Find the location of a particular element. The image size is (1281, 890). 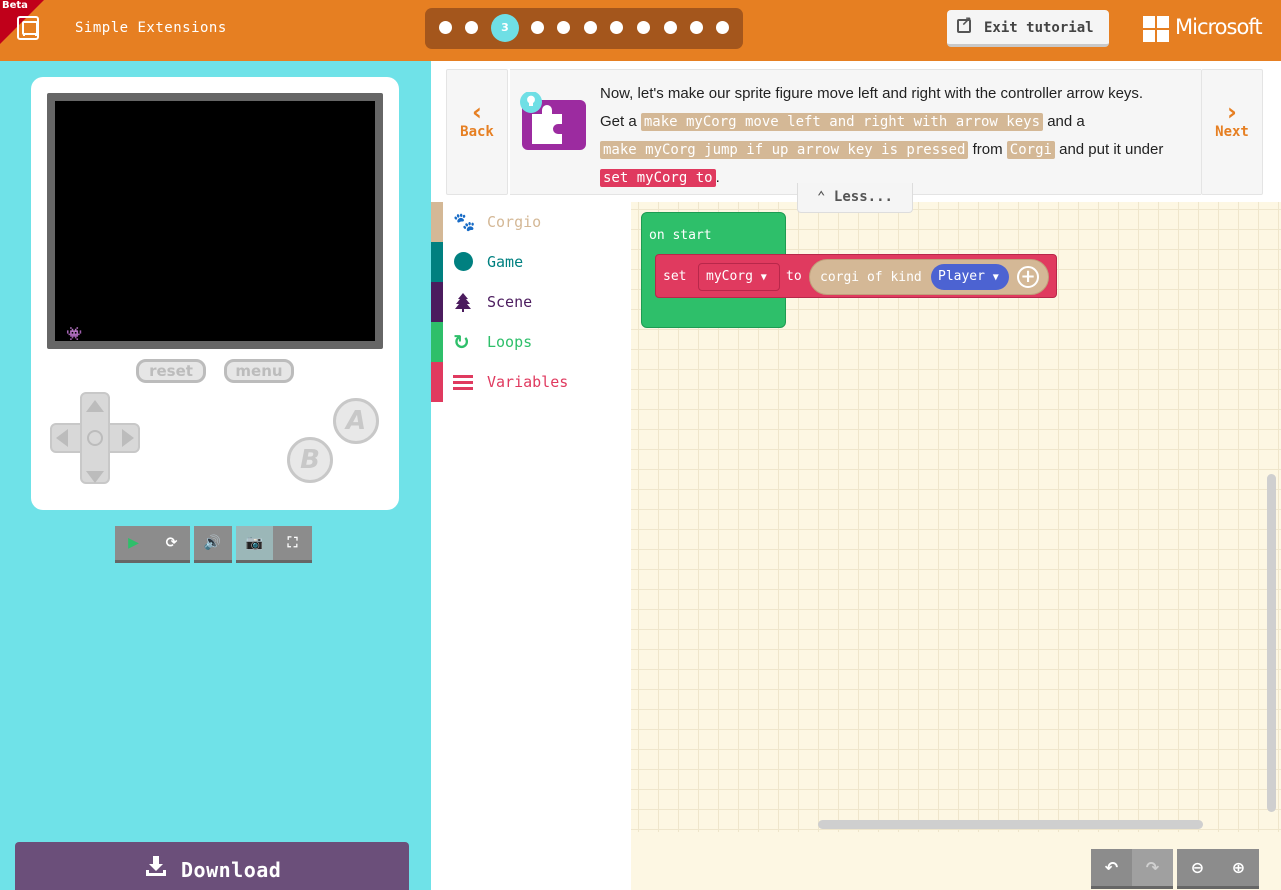

redo-icon: ↷ is located at coordinates (1152, 867).